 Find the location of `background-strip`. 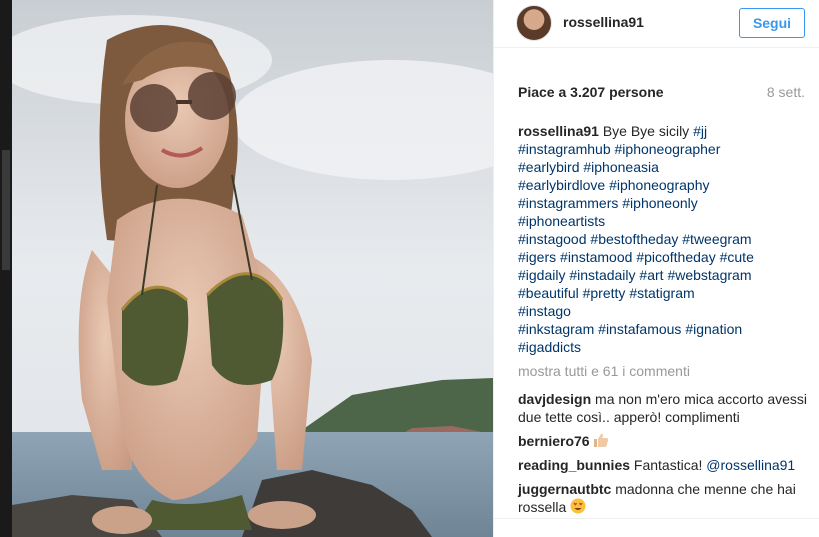

background-strip is located at coordinates (6, 268).